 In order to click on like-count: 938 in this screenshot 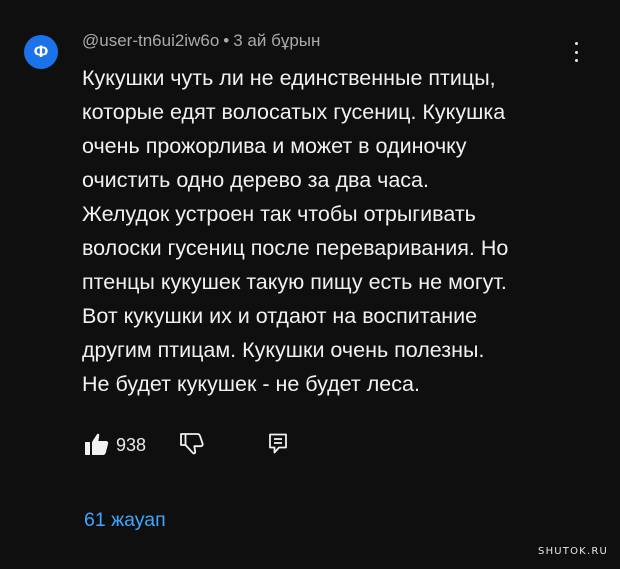, I will do `click(131, 445)`.